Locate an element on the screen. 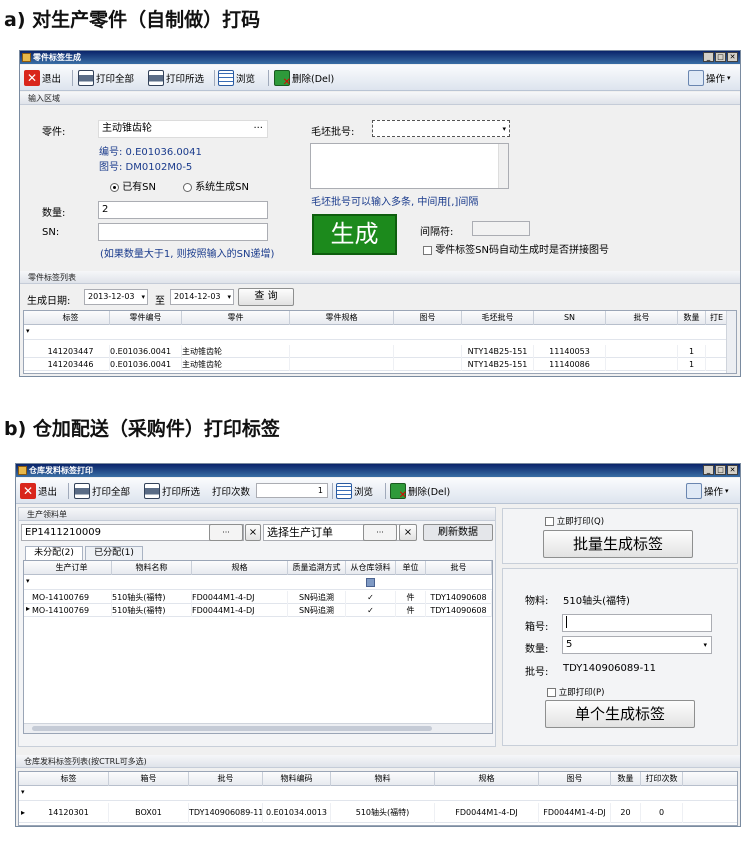 This screenshot has height=841, width=745. column-header: SN is located at coordinates (570, 318).